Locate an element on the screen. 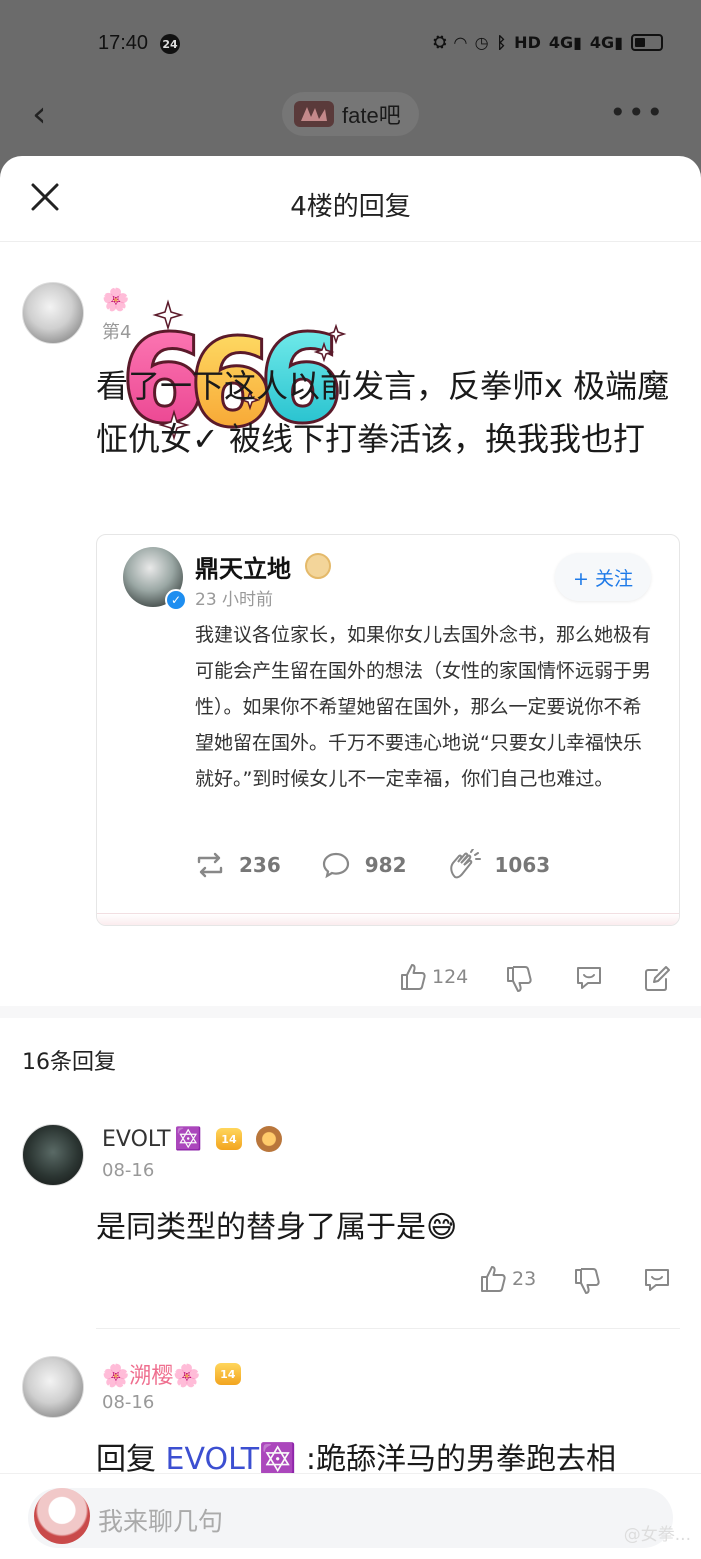  clap-icon is located at coordinates (465, 864).